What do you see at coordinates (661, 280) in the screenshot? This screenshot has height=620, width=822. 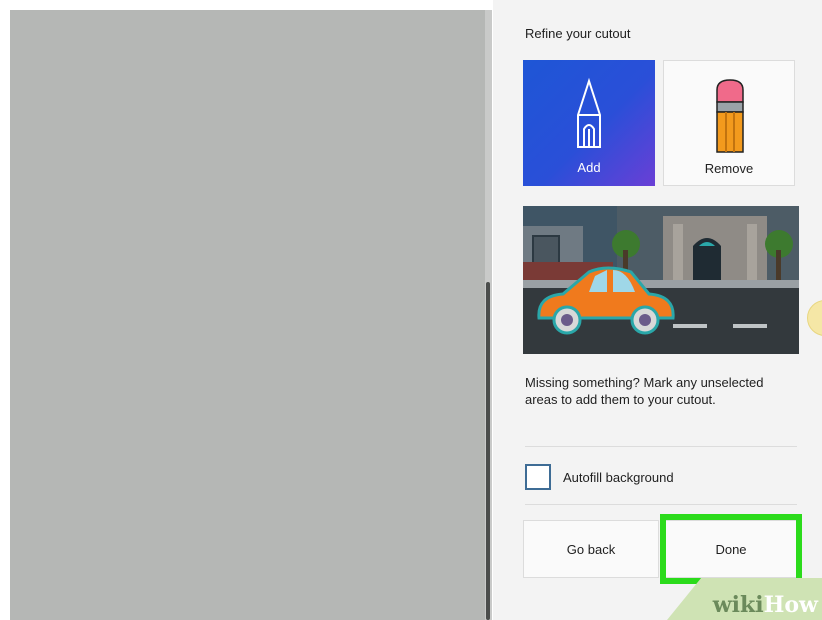 I see `cutout-preview-image` at bounding box center [661, 280].